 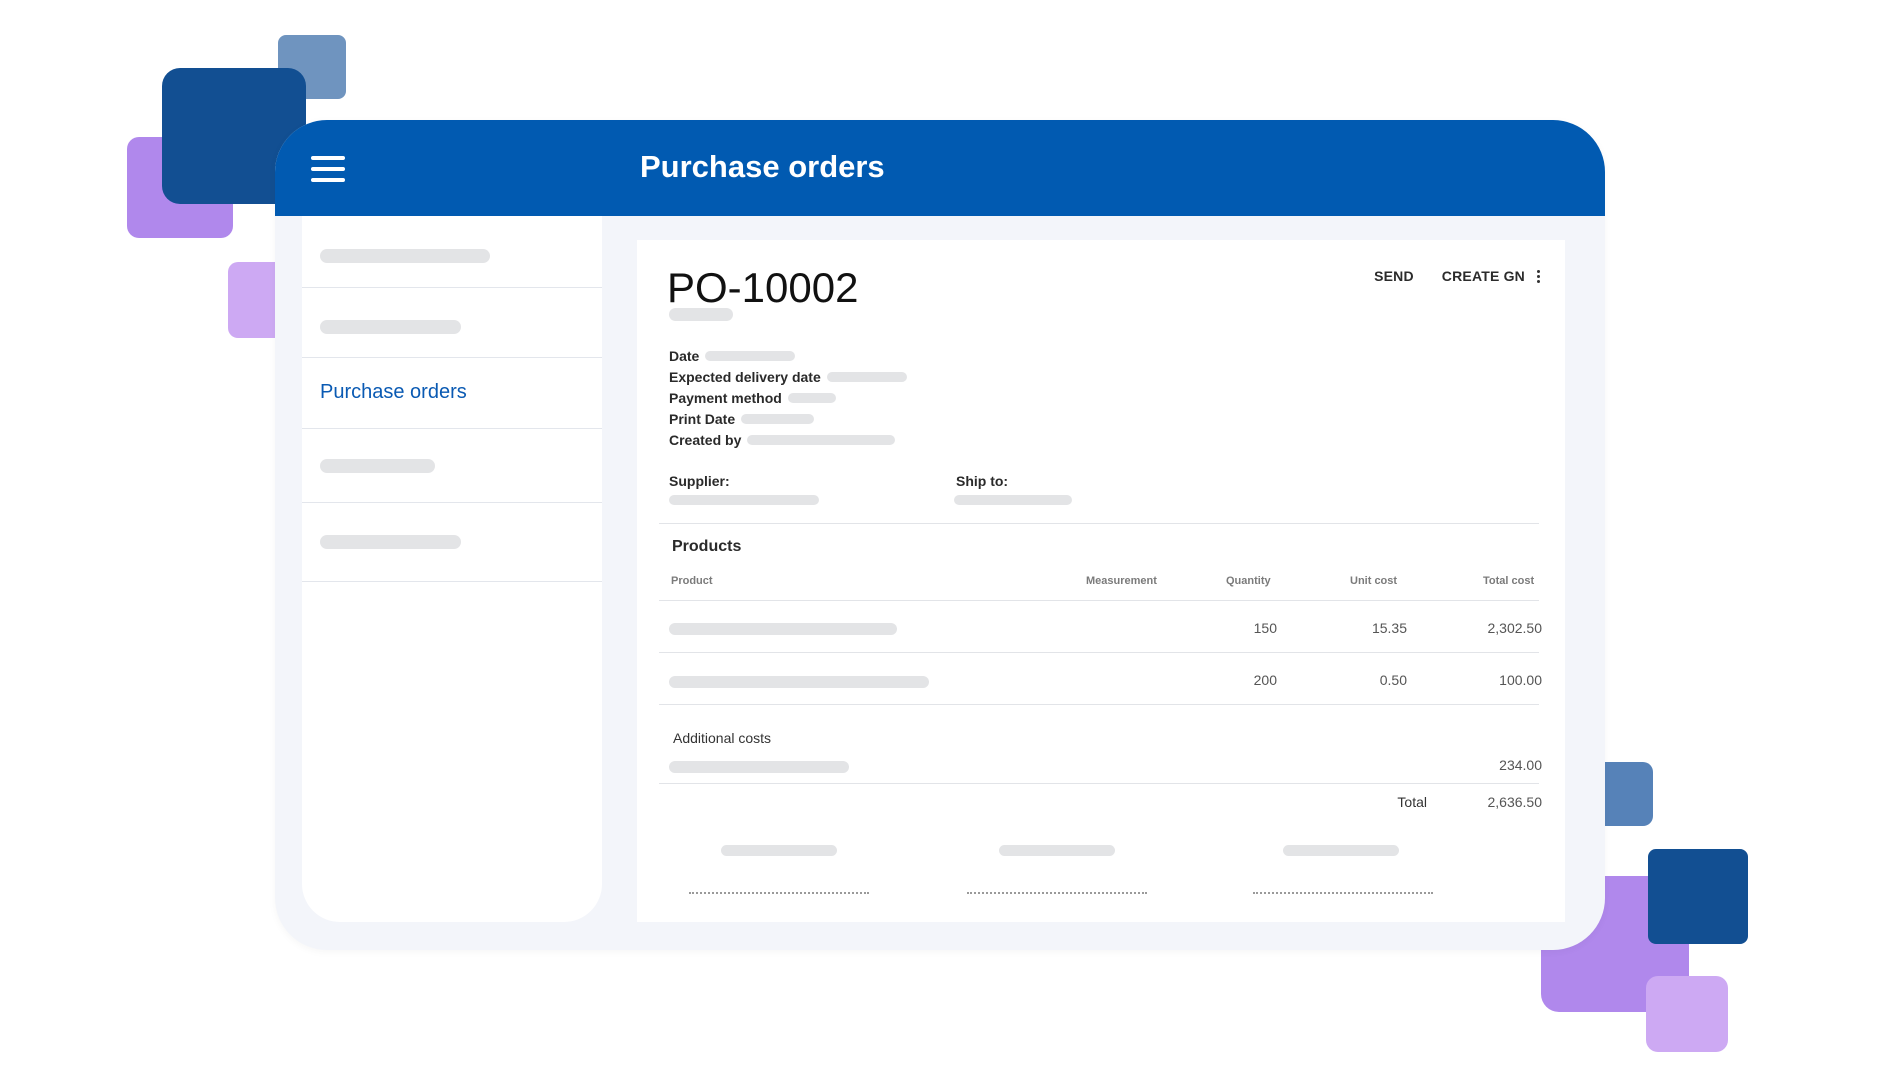 I want to click on products-title: Products, so click(x=707, y=546).